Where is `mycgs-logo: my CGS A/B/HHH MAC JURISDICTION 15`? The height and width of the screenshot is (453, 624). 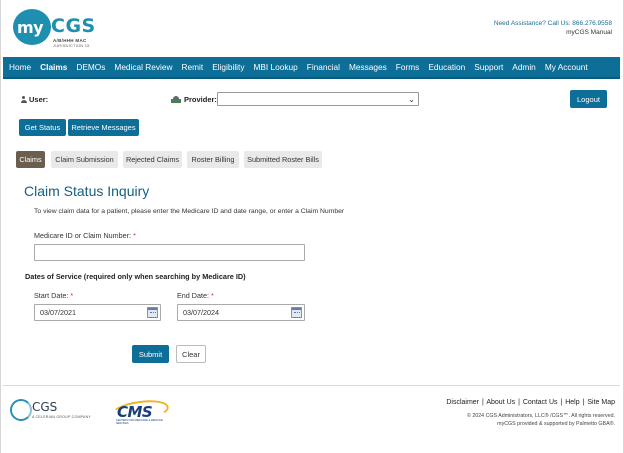
mycgs-logo: my CGS A/B/HHH MAC JURISDICTION 15 is located at coordinates (68, 29).